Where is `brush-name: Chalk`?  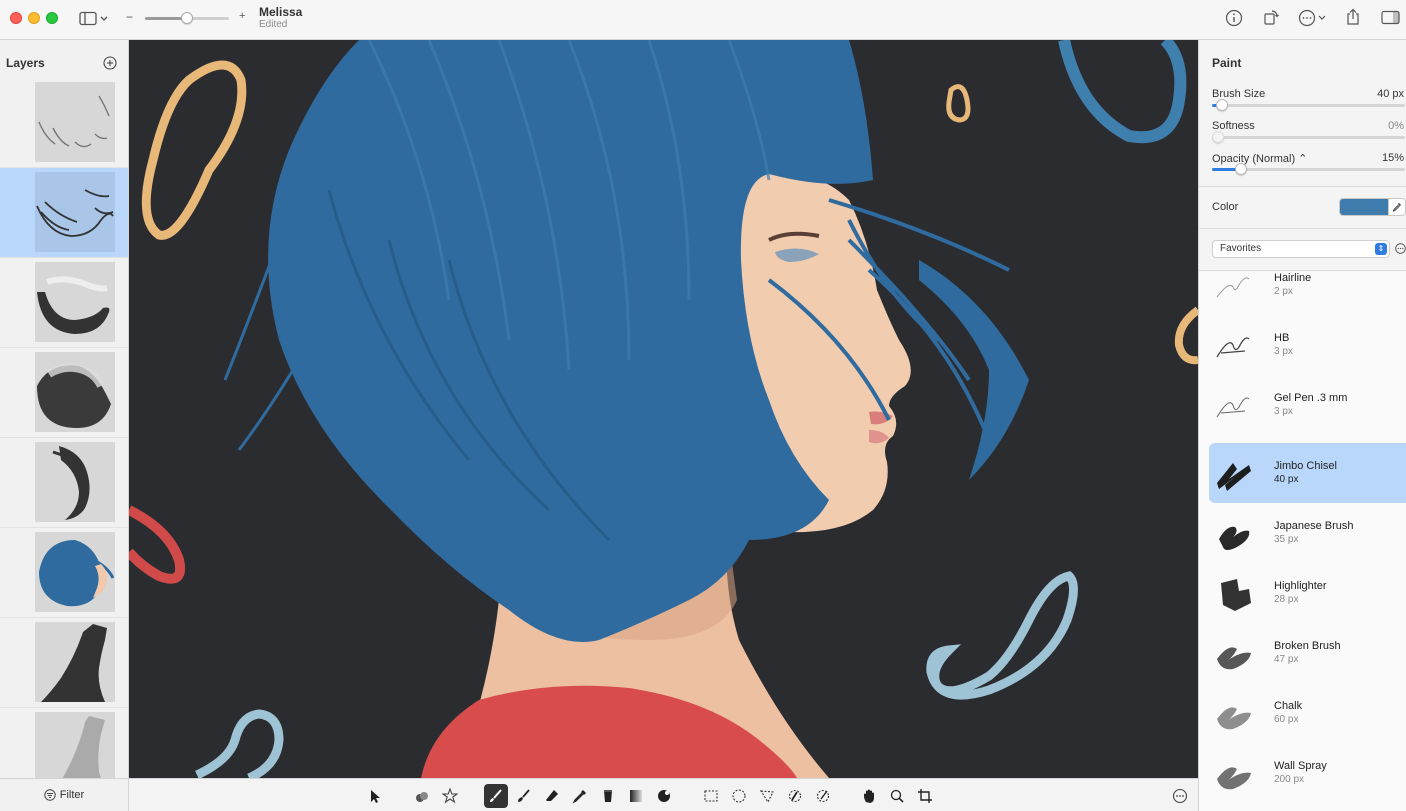
brush-name: Chalk is located at coordinates (1288, 706).